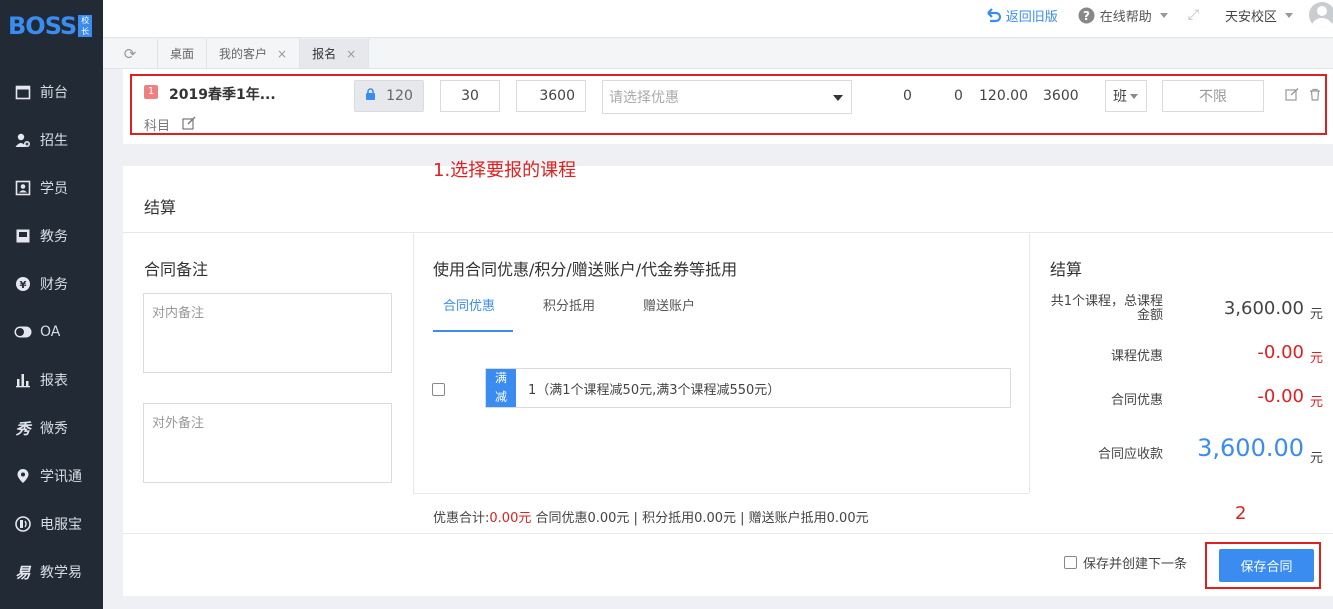 Image resolution: width=1333 pixels, height=609 pixels. I want to click on summary-details: 合同优惠0.00元 | 积分抵用0.00元 | 赠送账户抵用0.00元, so click(700, 518).